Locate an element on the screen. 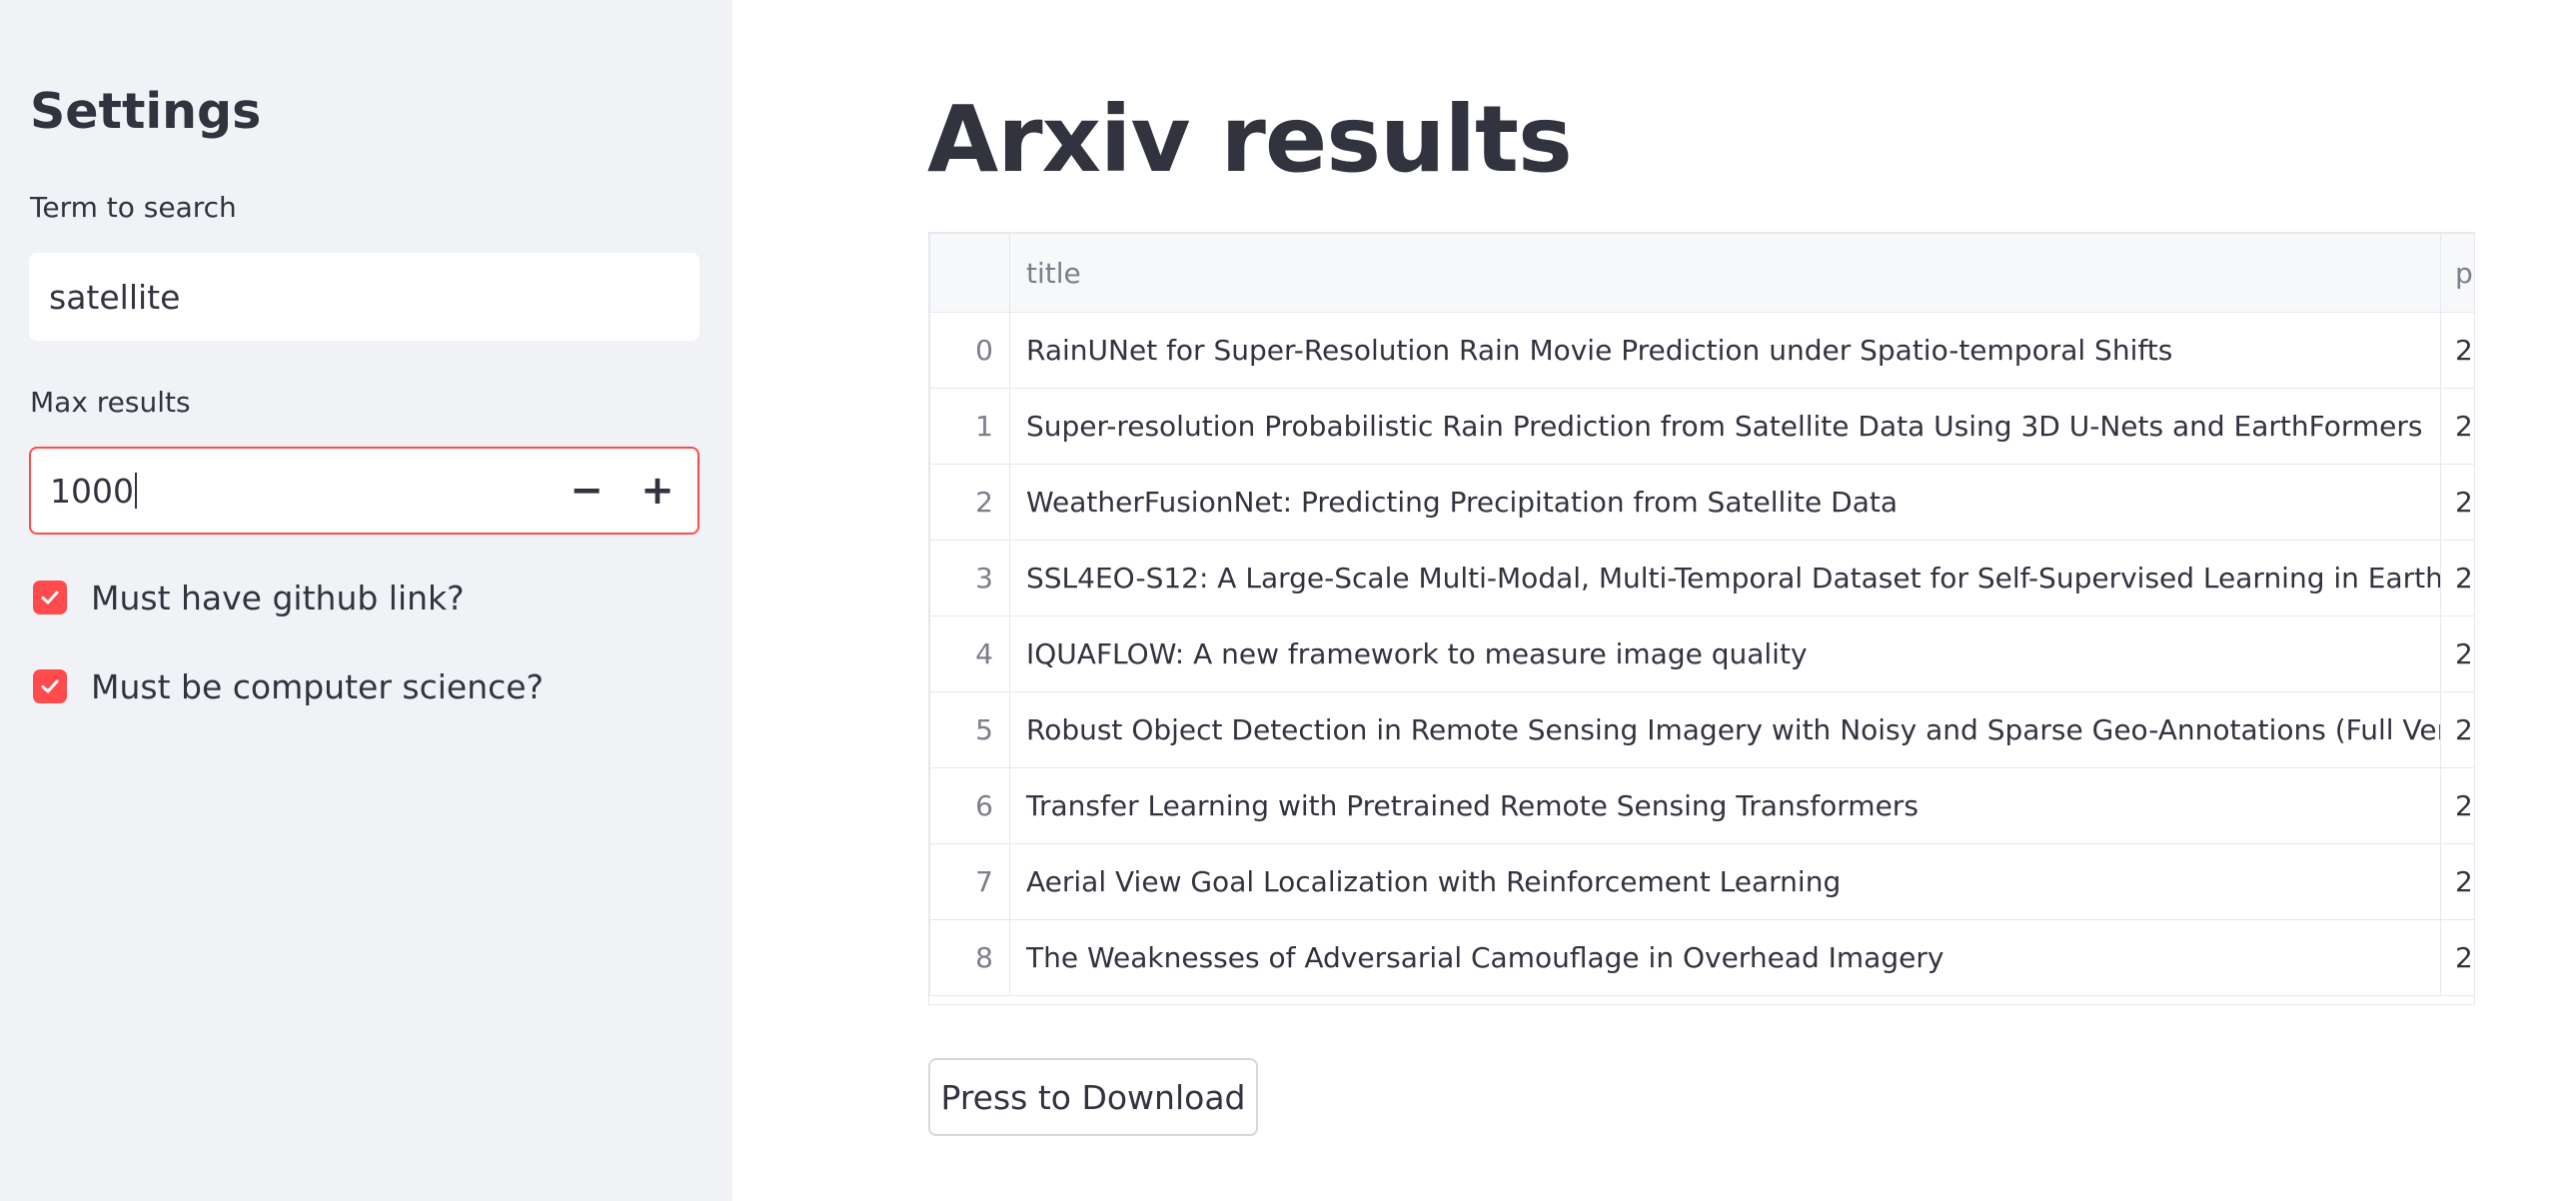 This screenshot has width=2576, height=1201. max-results-label: Max results is located at coordinates (110, 402).